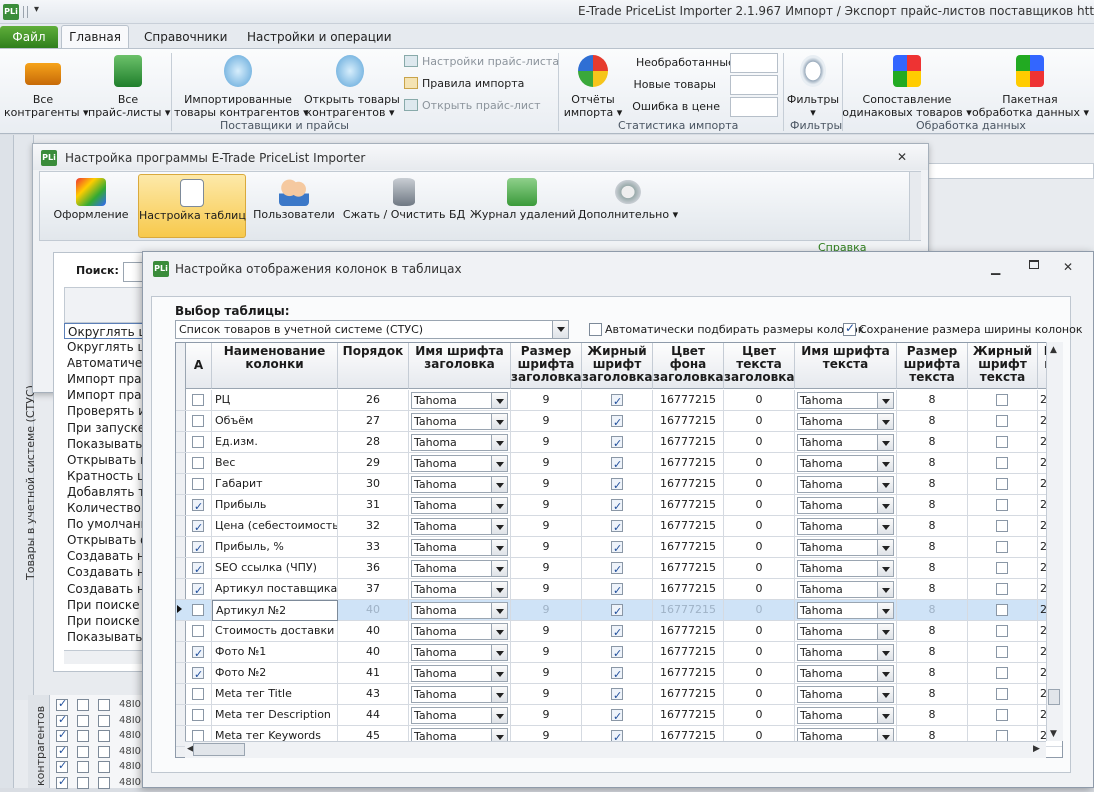 The width and height of the screenshot is (1094, 792). I want to click on table-select: Список товаров в учетной системе (СТУС), so click(372, 329).